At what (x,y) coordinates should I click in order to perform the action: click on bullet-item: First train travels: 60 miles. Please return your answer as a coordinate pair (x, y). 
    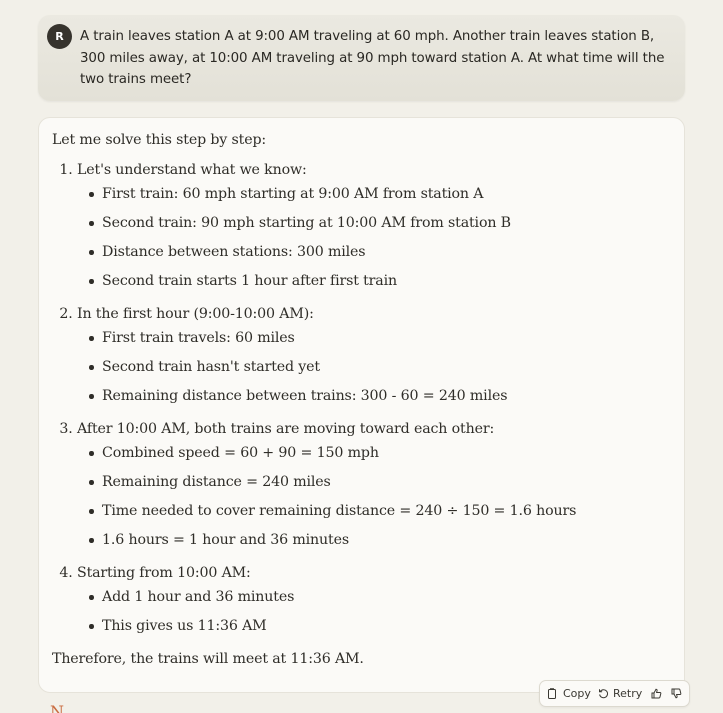
    Looking at the image, I should click on (380, 338).